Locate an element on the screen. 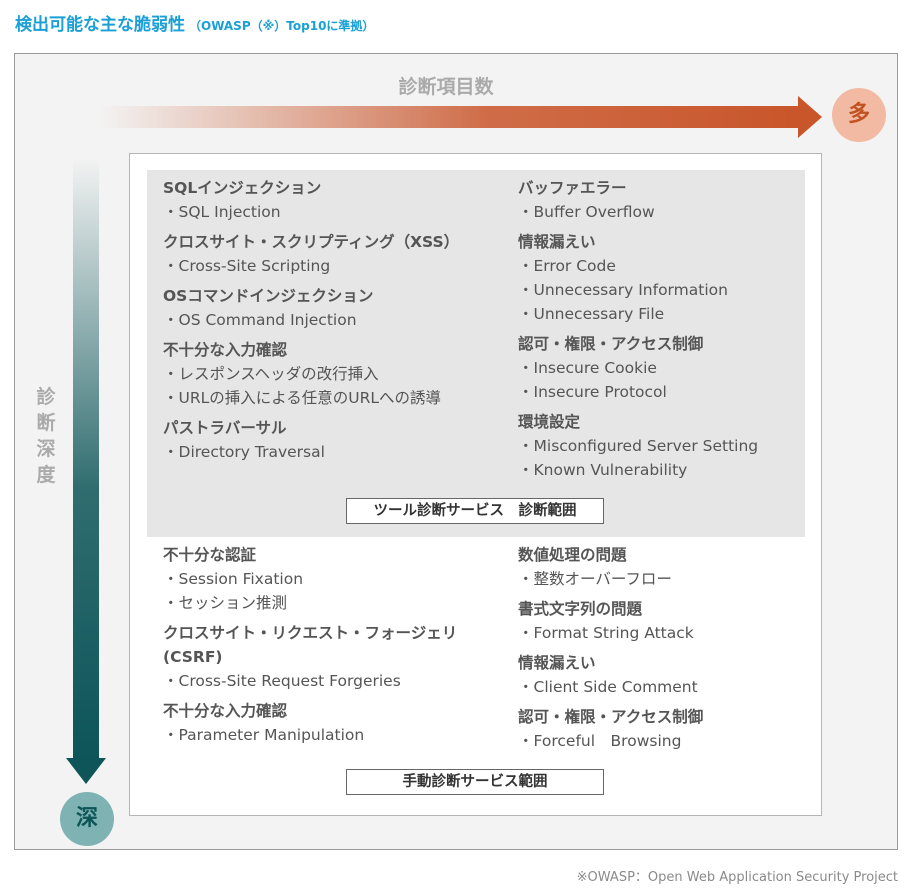 The image size is (914, 892). vuln-group: OSコマンドインジェクション OS Command Injection is located at coordinates (311, 308).